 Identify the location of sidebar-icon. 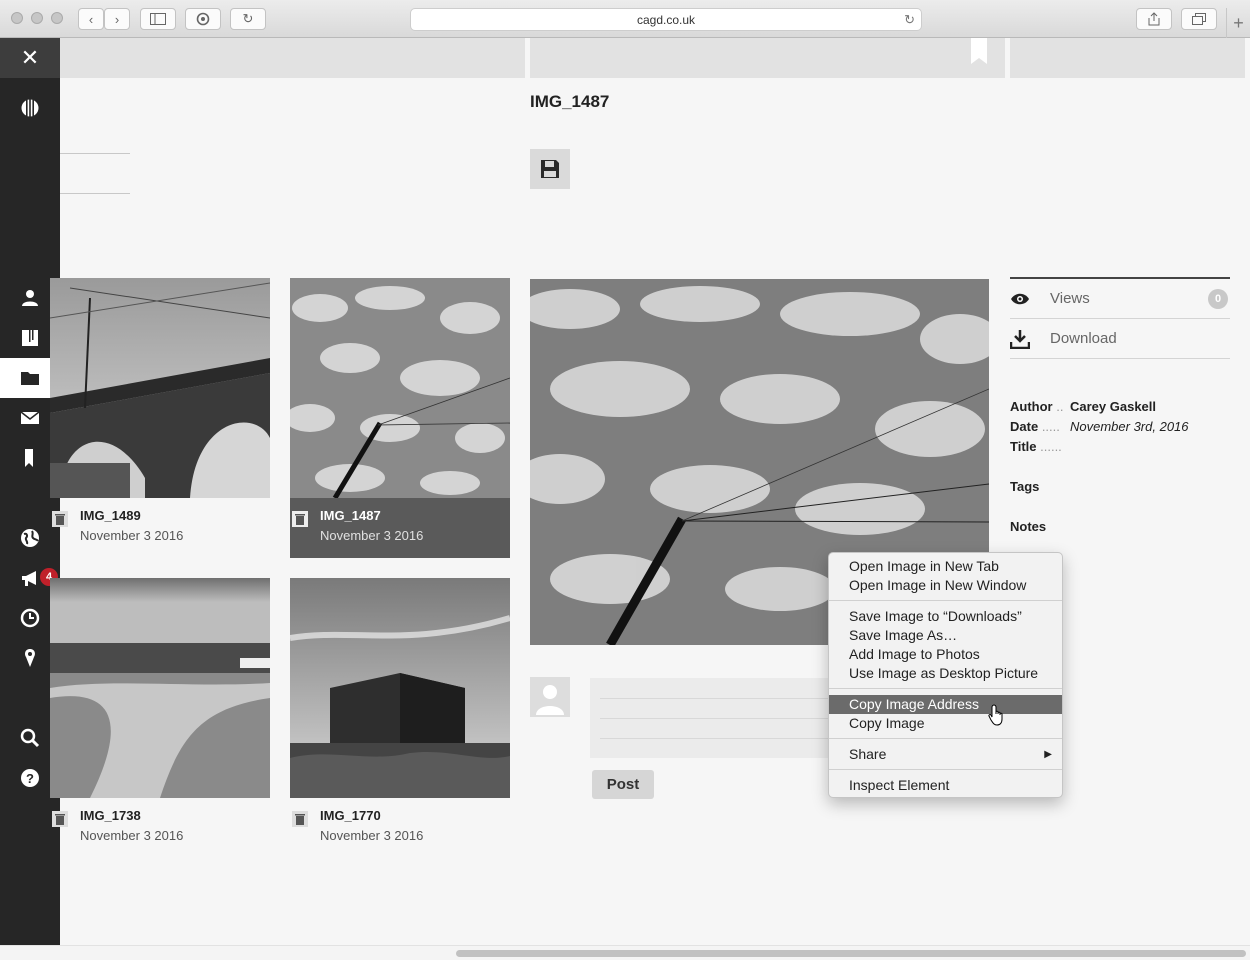
(158, 19).